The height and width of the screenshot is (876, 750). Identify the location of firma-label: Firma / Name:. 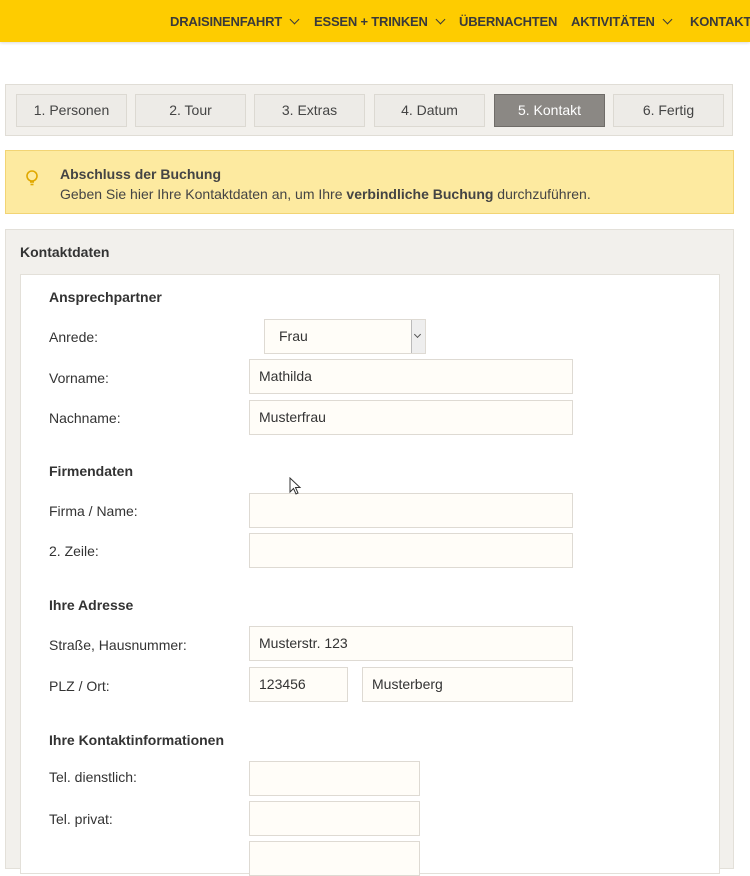
(93, 511).